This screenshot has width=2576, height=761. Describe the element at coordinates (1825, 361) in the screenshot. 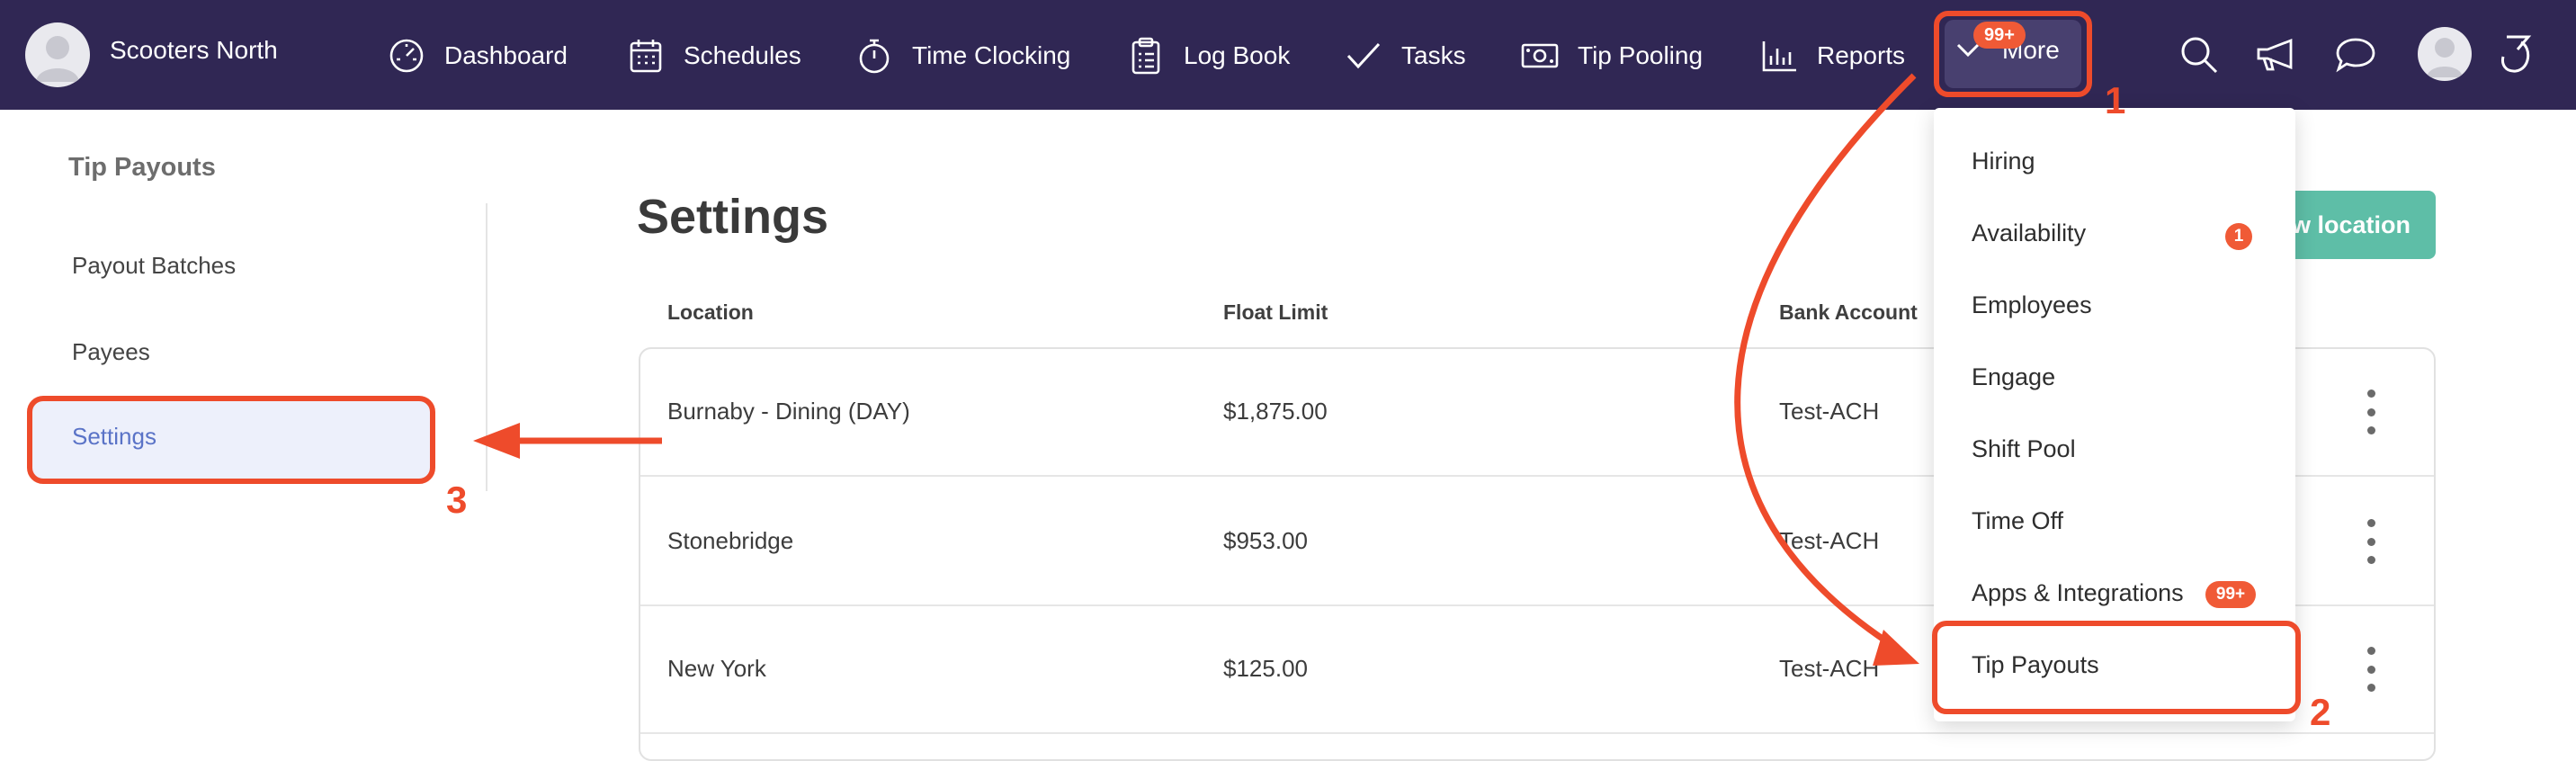

I see `arrow-more-to-tip-payouts` at that location.